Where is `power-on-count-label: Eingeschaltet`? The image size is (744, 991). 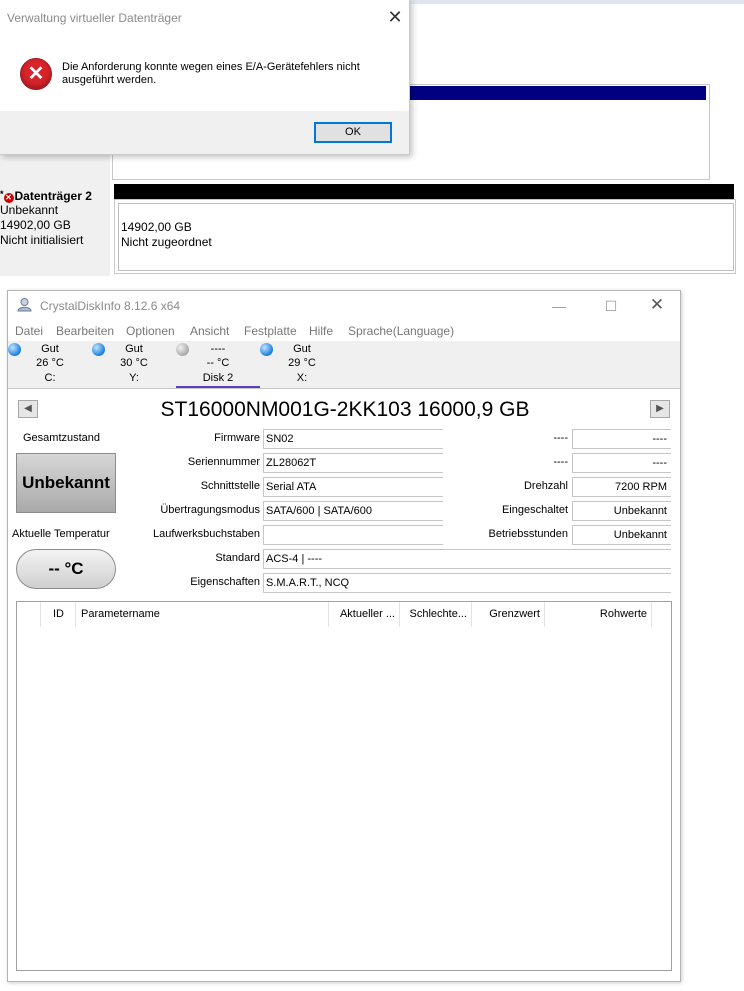 power-on-count-label: Eingeschaltet is located at coordinates (534, 510).